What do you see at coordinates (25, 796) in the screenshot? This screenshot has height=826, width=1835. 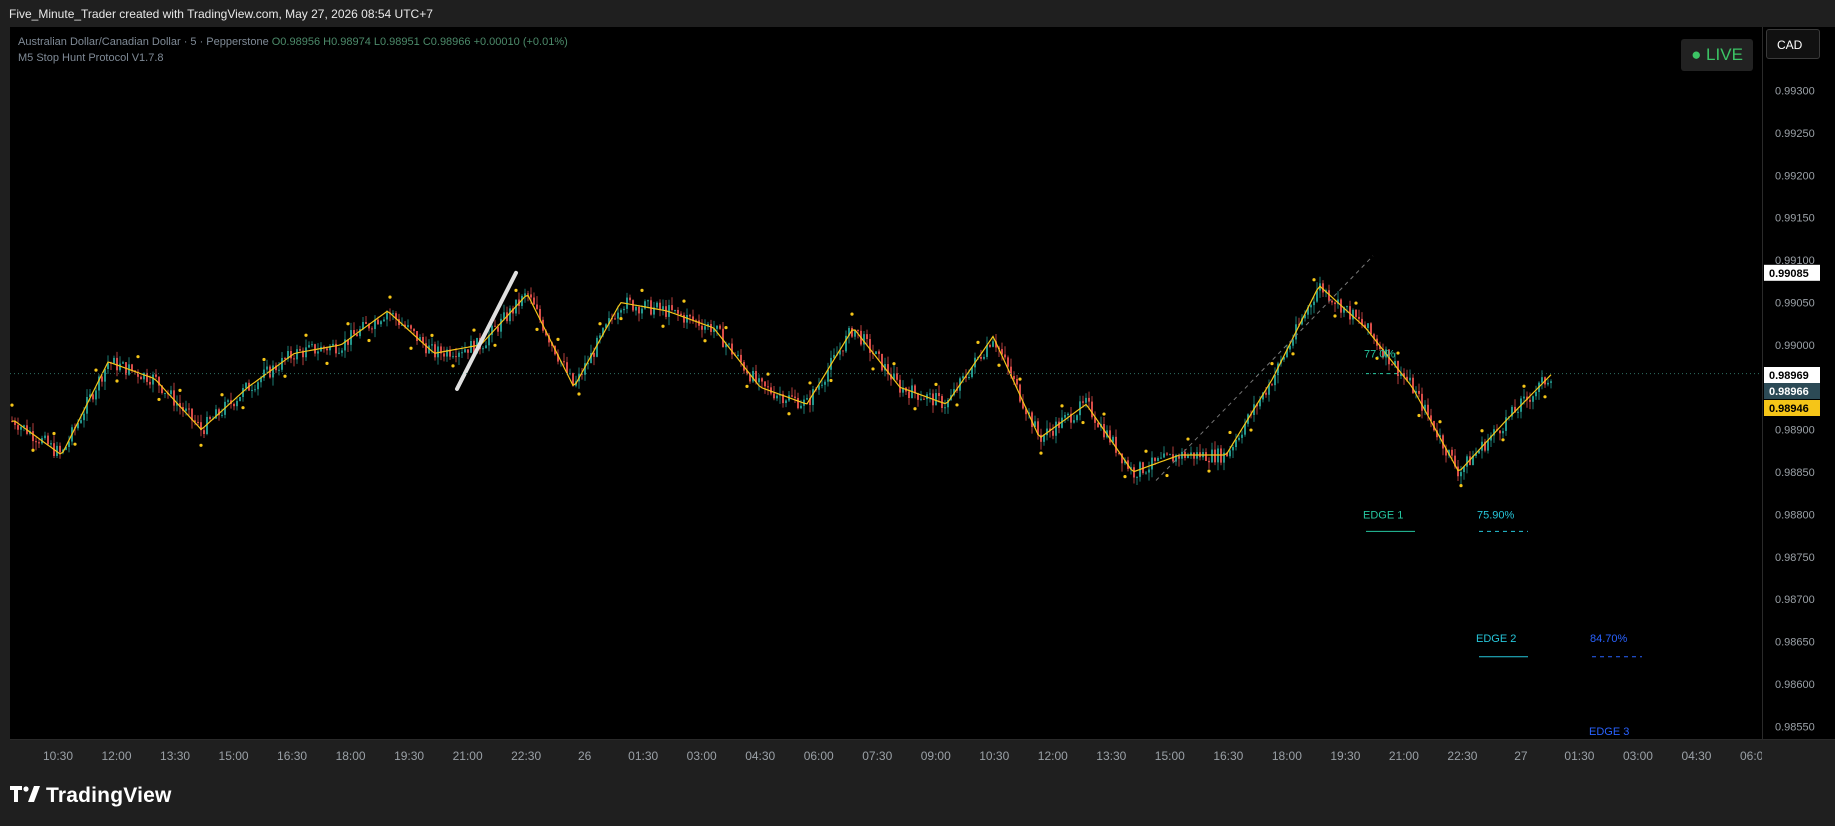 I see `tradingview-logo-icon` at bounding box center [25, 796].